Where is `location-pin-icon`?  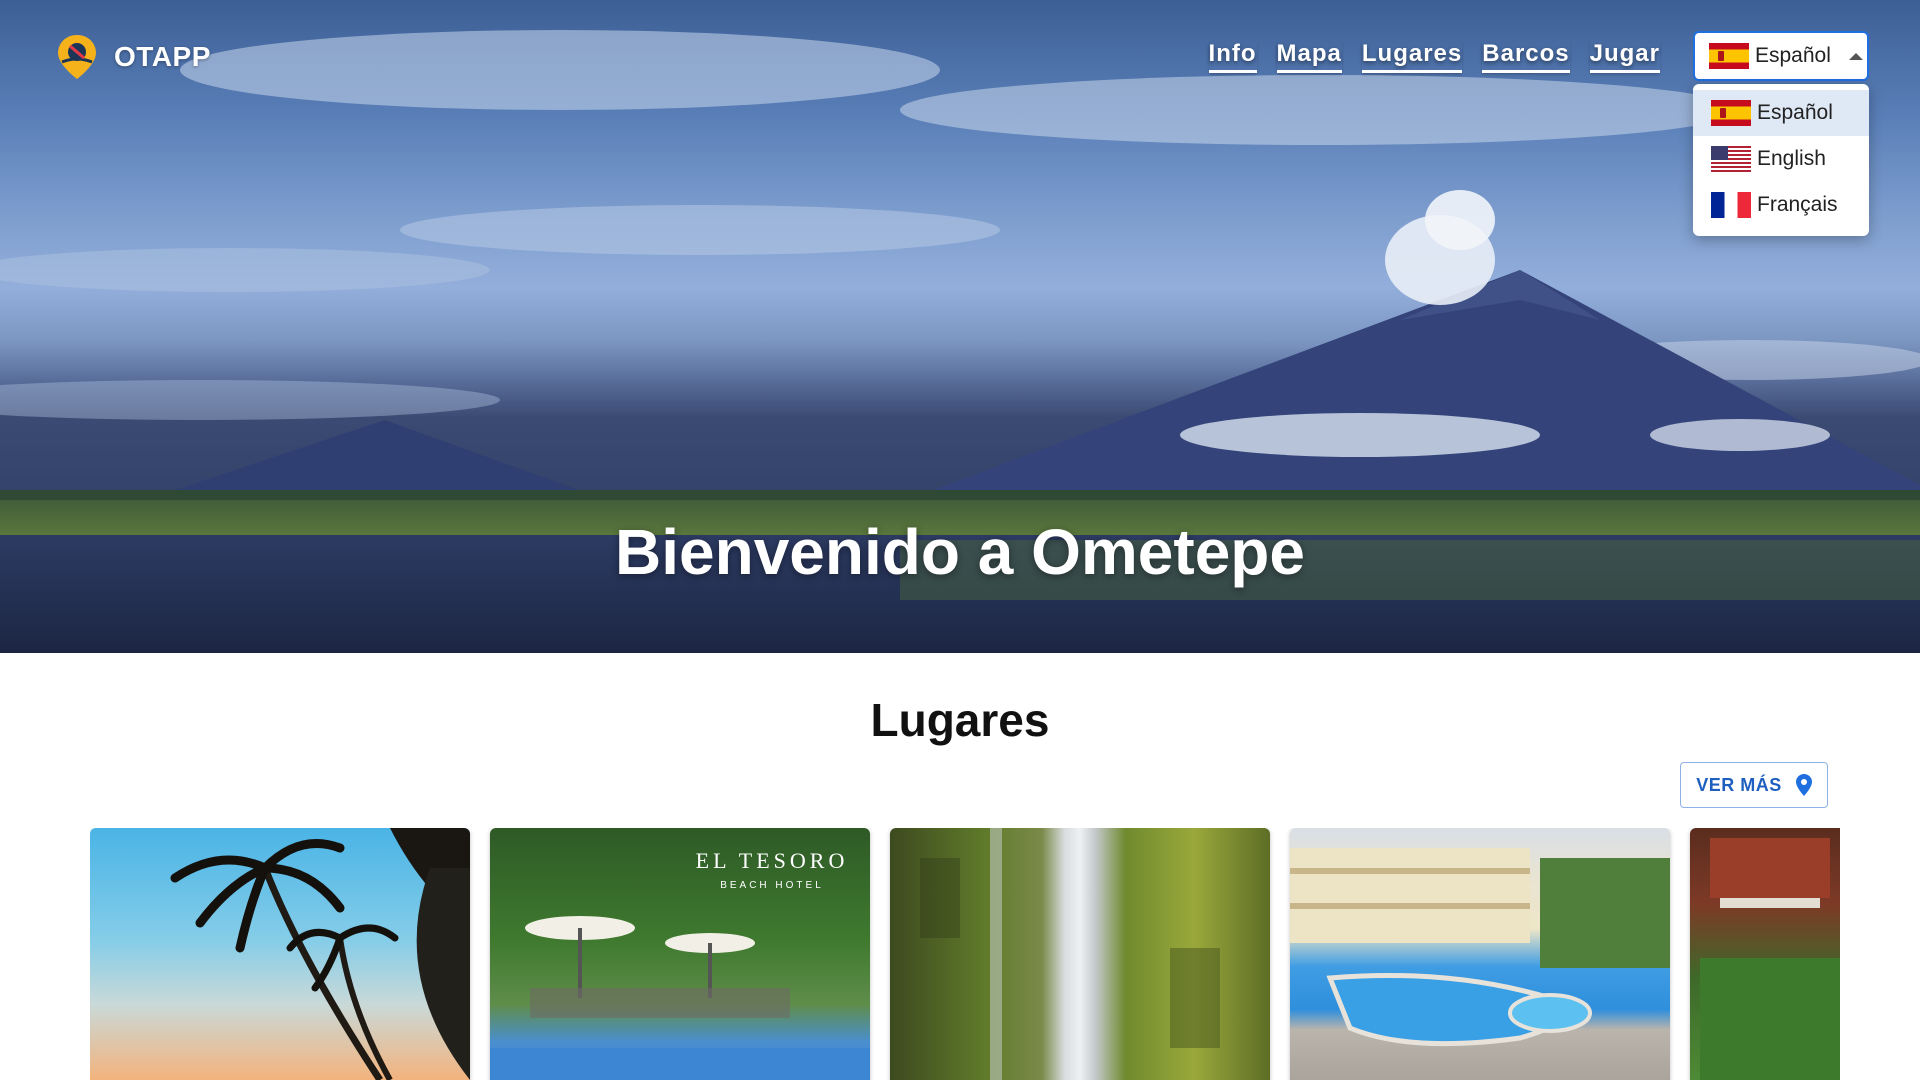
location-pin-icon is located at coordinates (1803, 785).